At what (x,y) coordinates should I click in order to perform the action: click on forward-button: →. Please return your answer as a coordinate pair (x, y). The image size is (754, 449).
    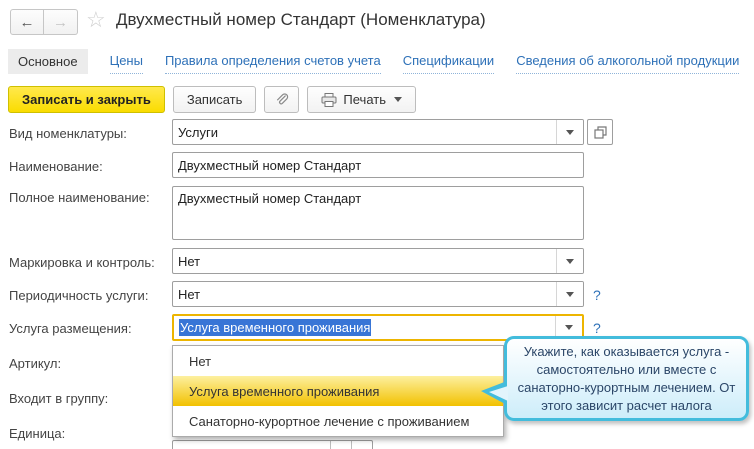
    Looking at the image, I should click on (61, 22).